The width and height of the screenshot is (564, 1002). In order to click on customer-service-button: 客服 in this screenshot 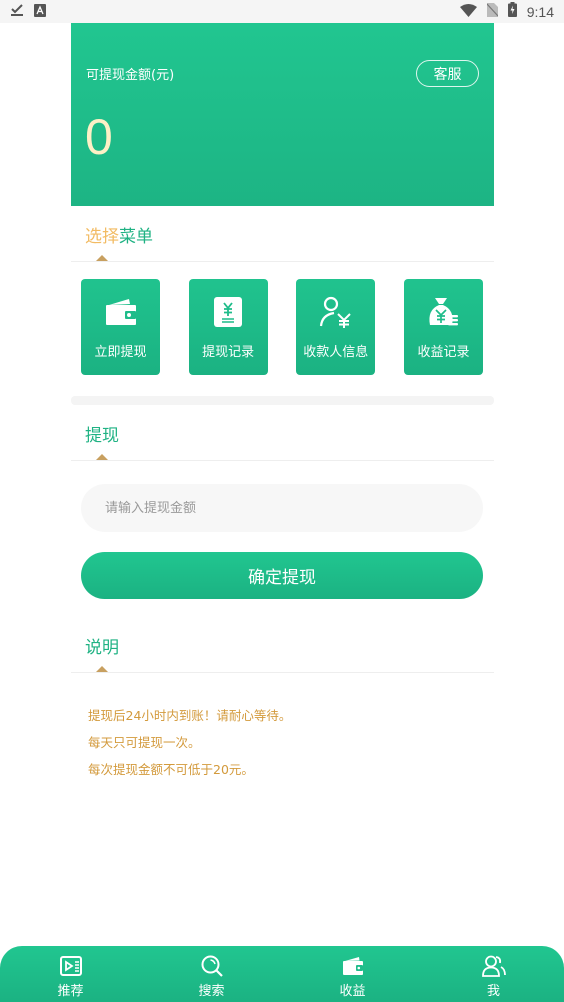, I will do `click(447, 73)`.